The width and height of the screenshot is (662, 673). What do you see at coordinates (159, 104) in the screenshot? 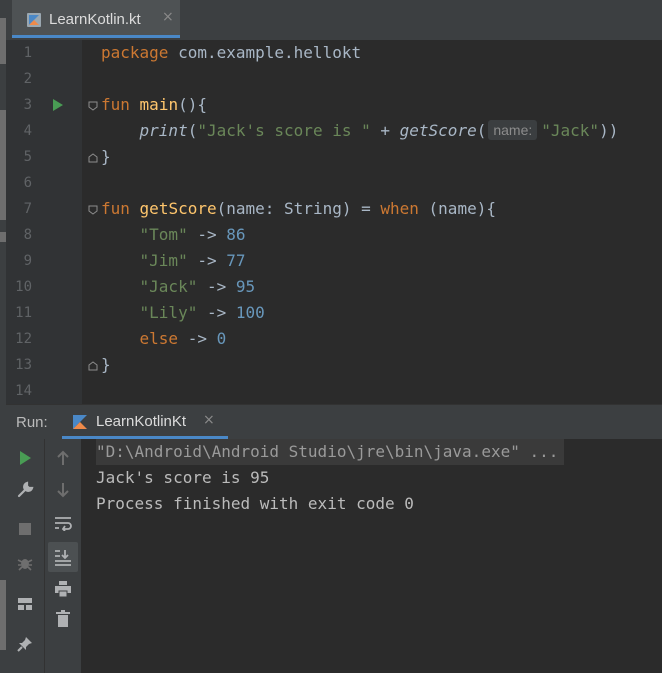
I see `function-name-main: main` at bounding box center [159, 104].